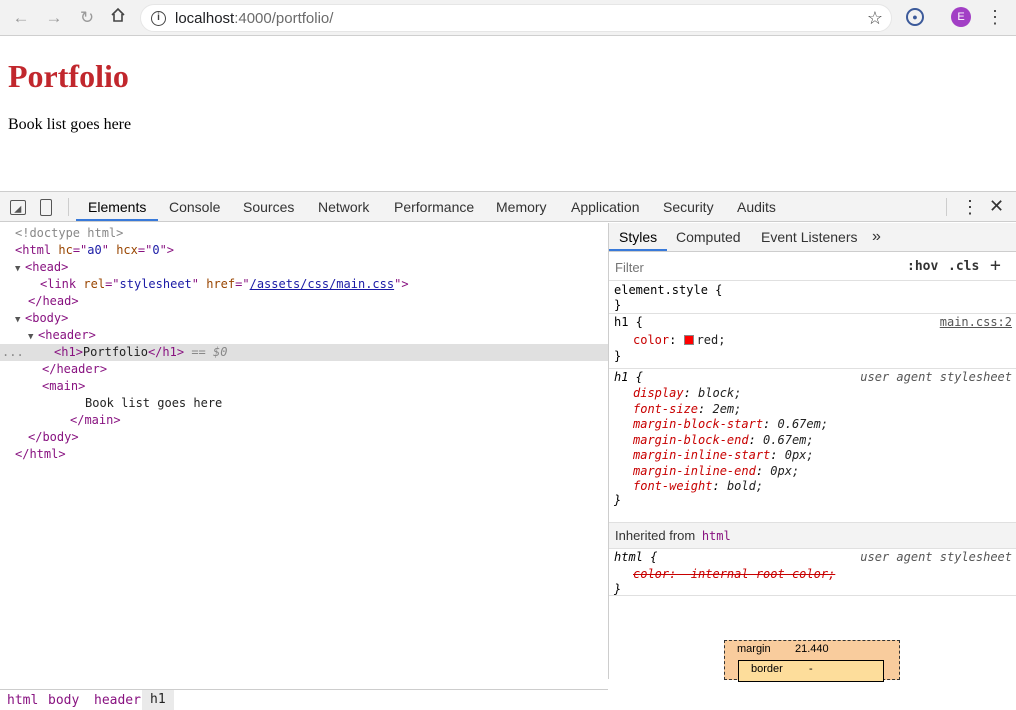 The width and height of the screenshot is (1016, 710). Describe the element at coordinates (995, 265) in the screenshot. I see `new-rule-icon: +` at that location.